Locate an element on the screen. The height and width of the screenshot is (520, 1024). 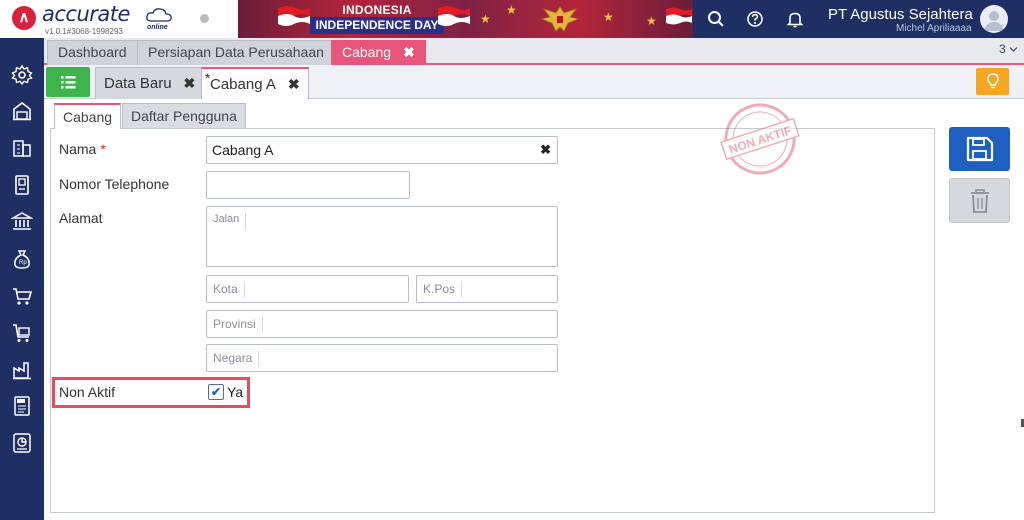
tab-count-dropdown: 3 is located at coordinates (1008, 49).